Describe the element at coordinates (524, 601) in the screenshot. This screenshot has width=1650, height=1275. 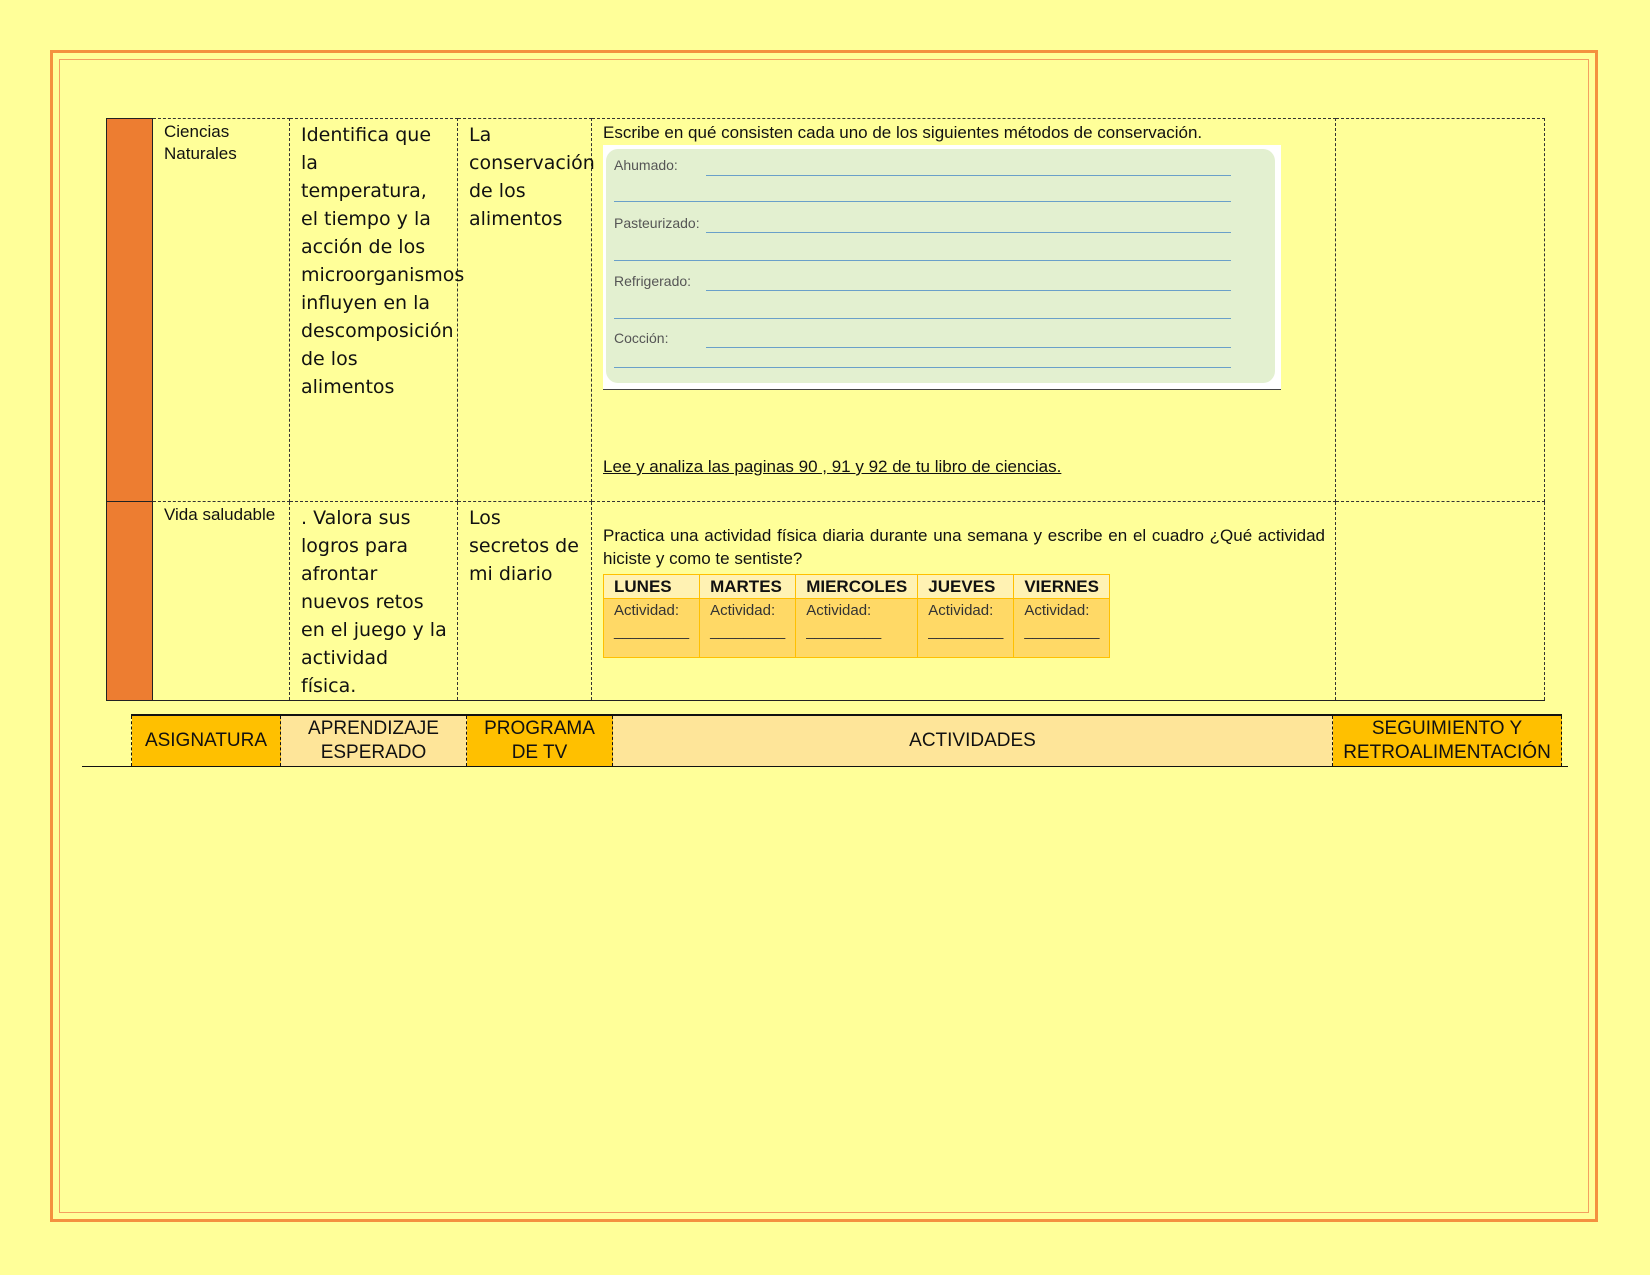
I see `programa-cell: Los secretos de mi diario` at that location.